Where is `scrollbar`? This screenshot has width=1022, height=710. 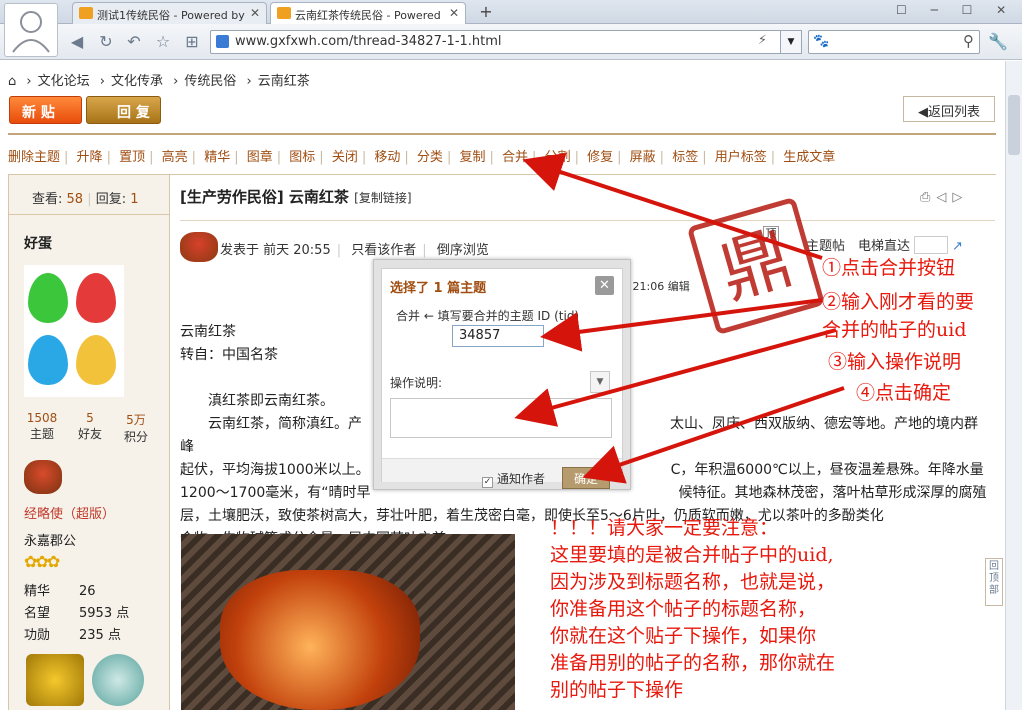 scrollbar is located at coordinates (1013, 385).